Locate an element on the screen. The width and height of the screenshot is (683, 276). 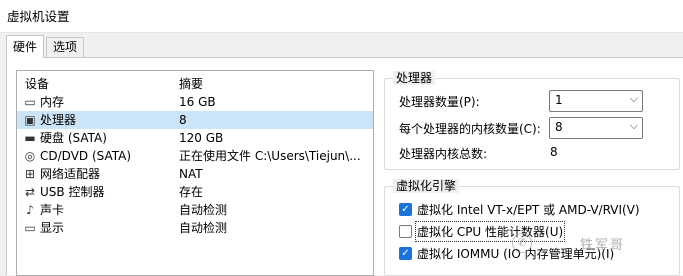
memory-icon: ▭ is located at coordinates (30, 102).